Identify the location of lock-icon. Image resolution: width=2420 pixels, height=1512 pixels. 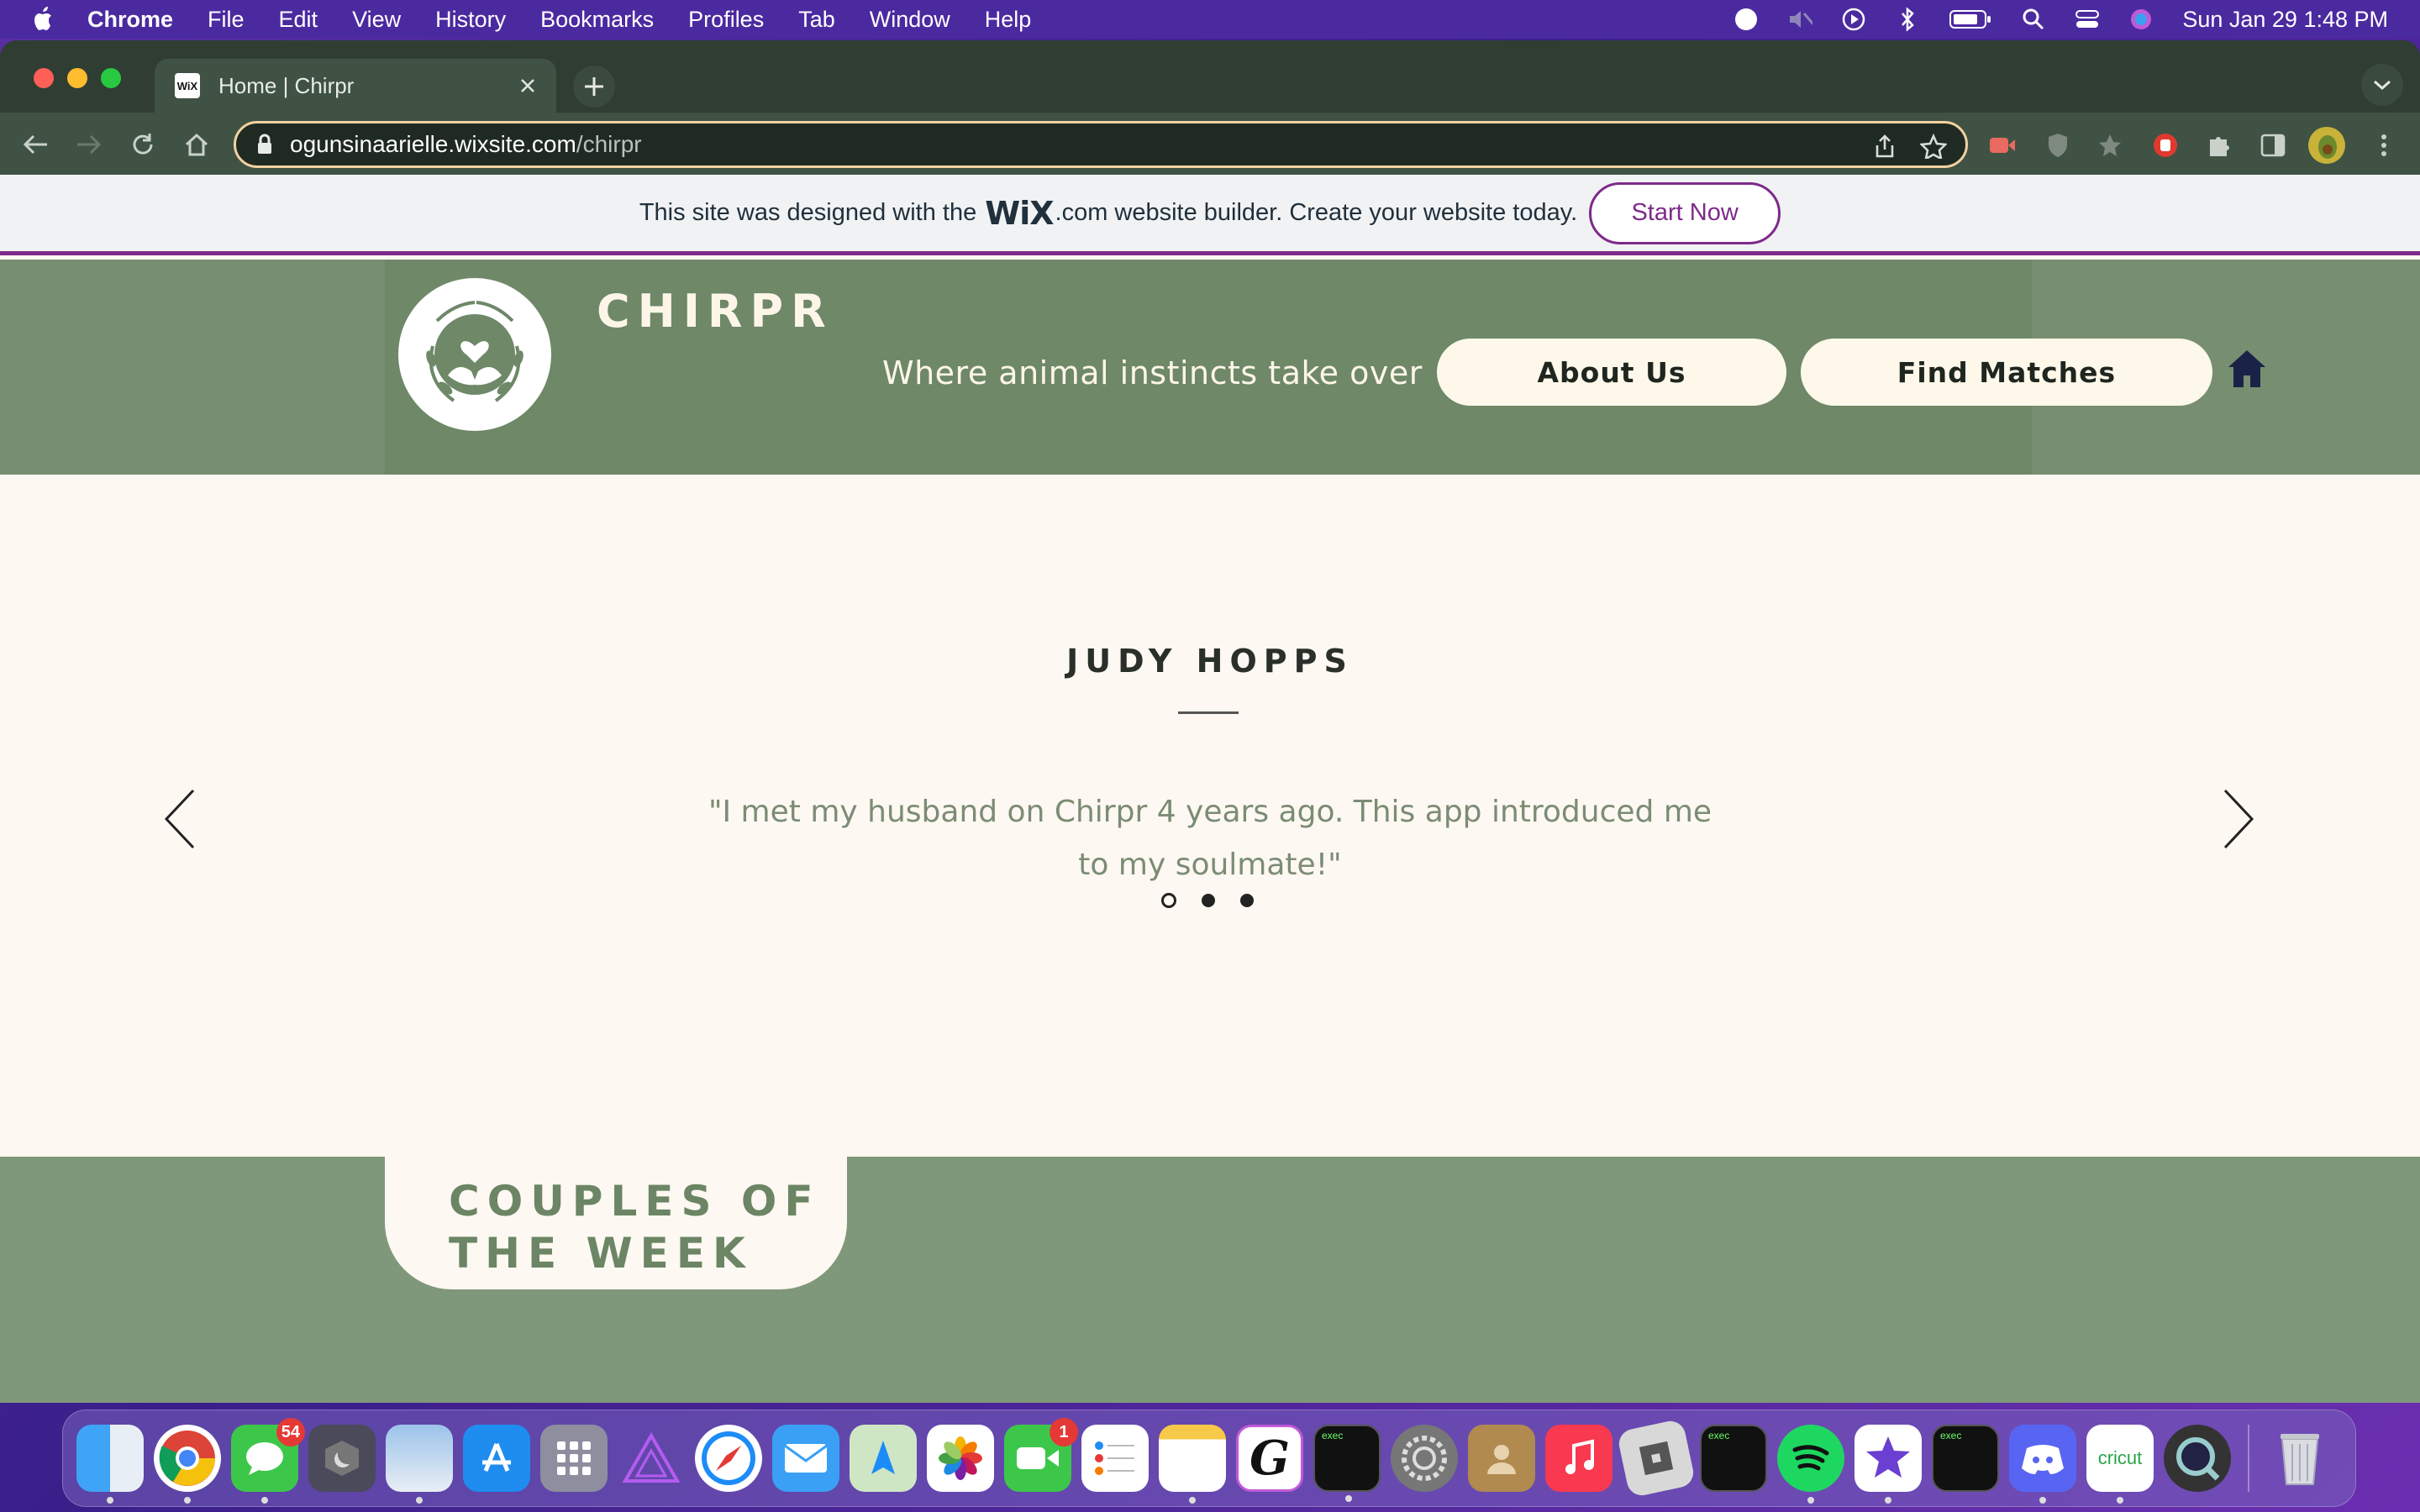
(267, 144).